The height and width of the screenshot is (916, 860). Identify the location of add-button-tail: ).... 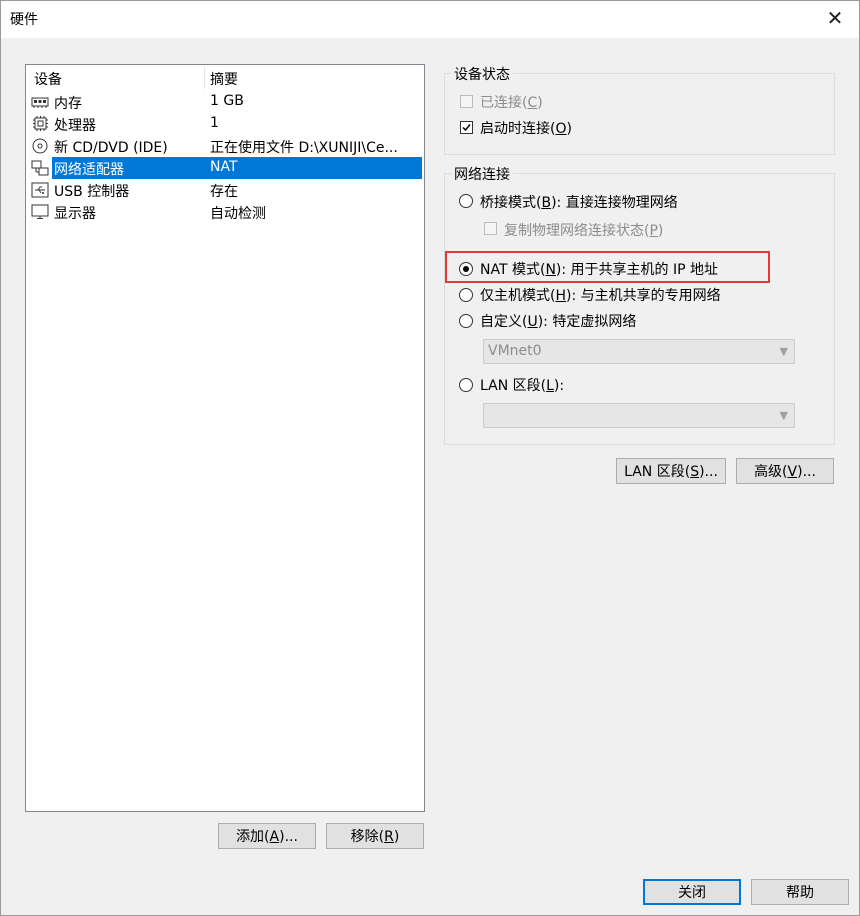
(288, 837).